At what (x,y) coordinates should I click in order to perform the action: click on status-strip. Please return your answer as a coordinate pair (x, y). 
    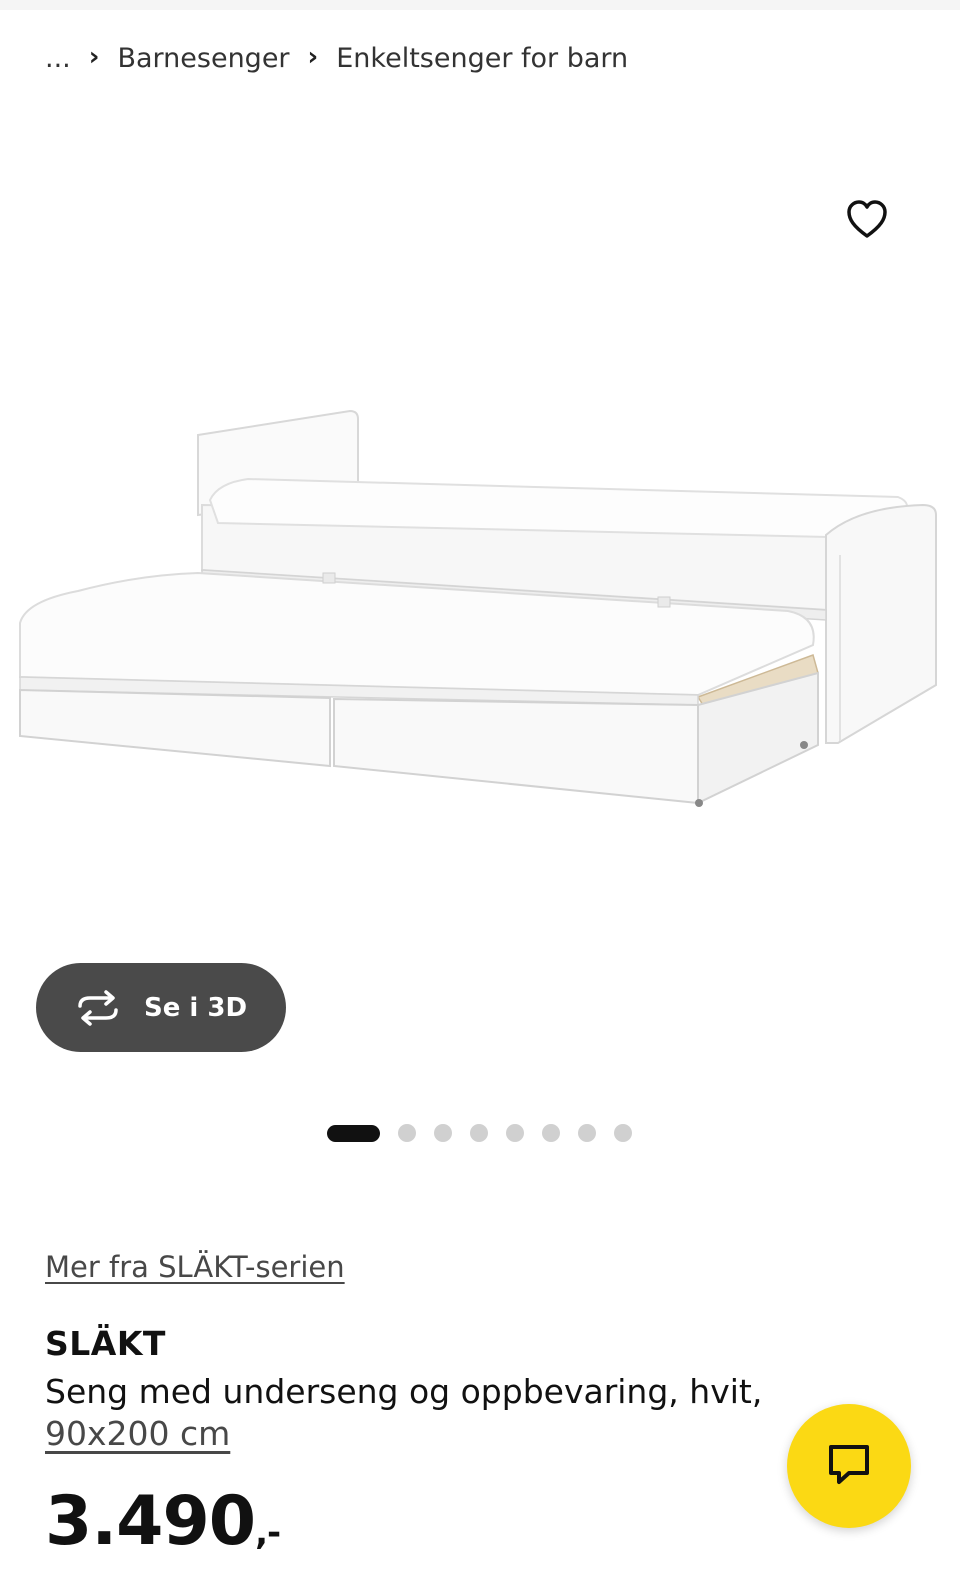
    Looking at the image, I should click on (480, 5).